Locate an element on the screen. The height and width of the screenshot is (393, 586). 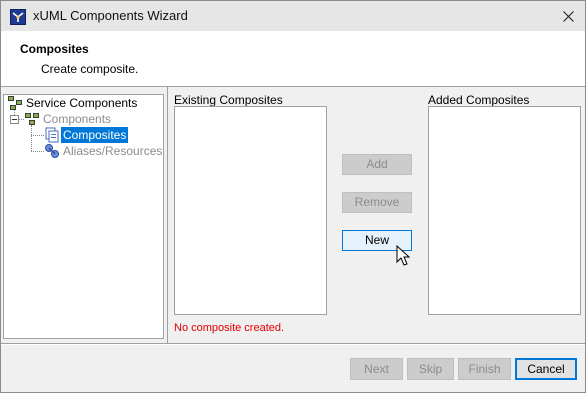
tree-expander is located at coordinates (14, 119).